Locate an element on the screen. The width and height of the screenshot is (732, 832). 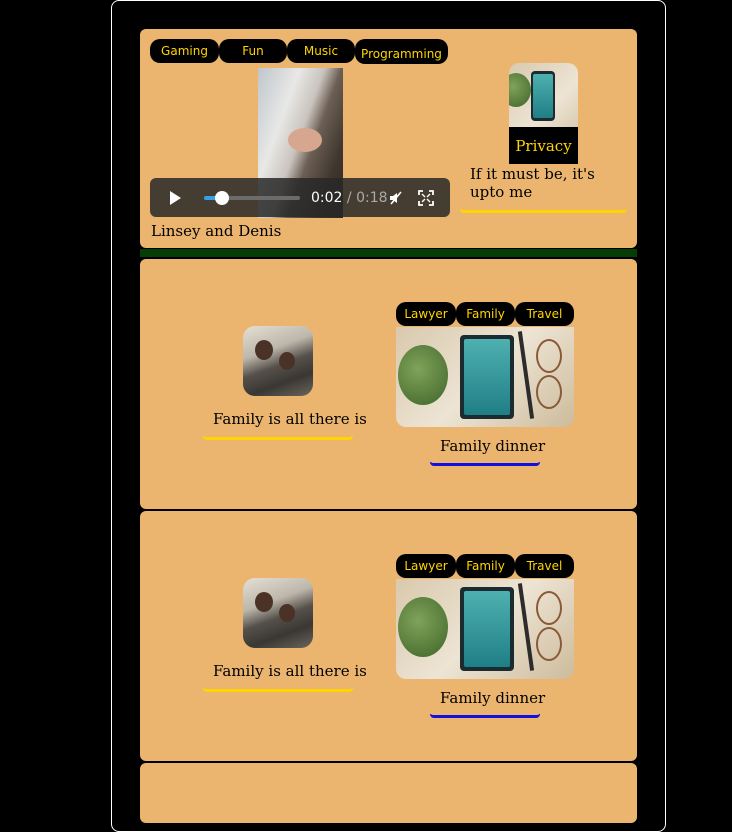
fullscreen-icon is located at coordinates (426, 198).